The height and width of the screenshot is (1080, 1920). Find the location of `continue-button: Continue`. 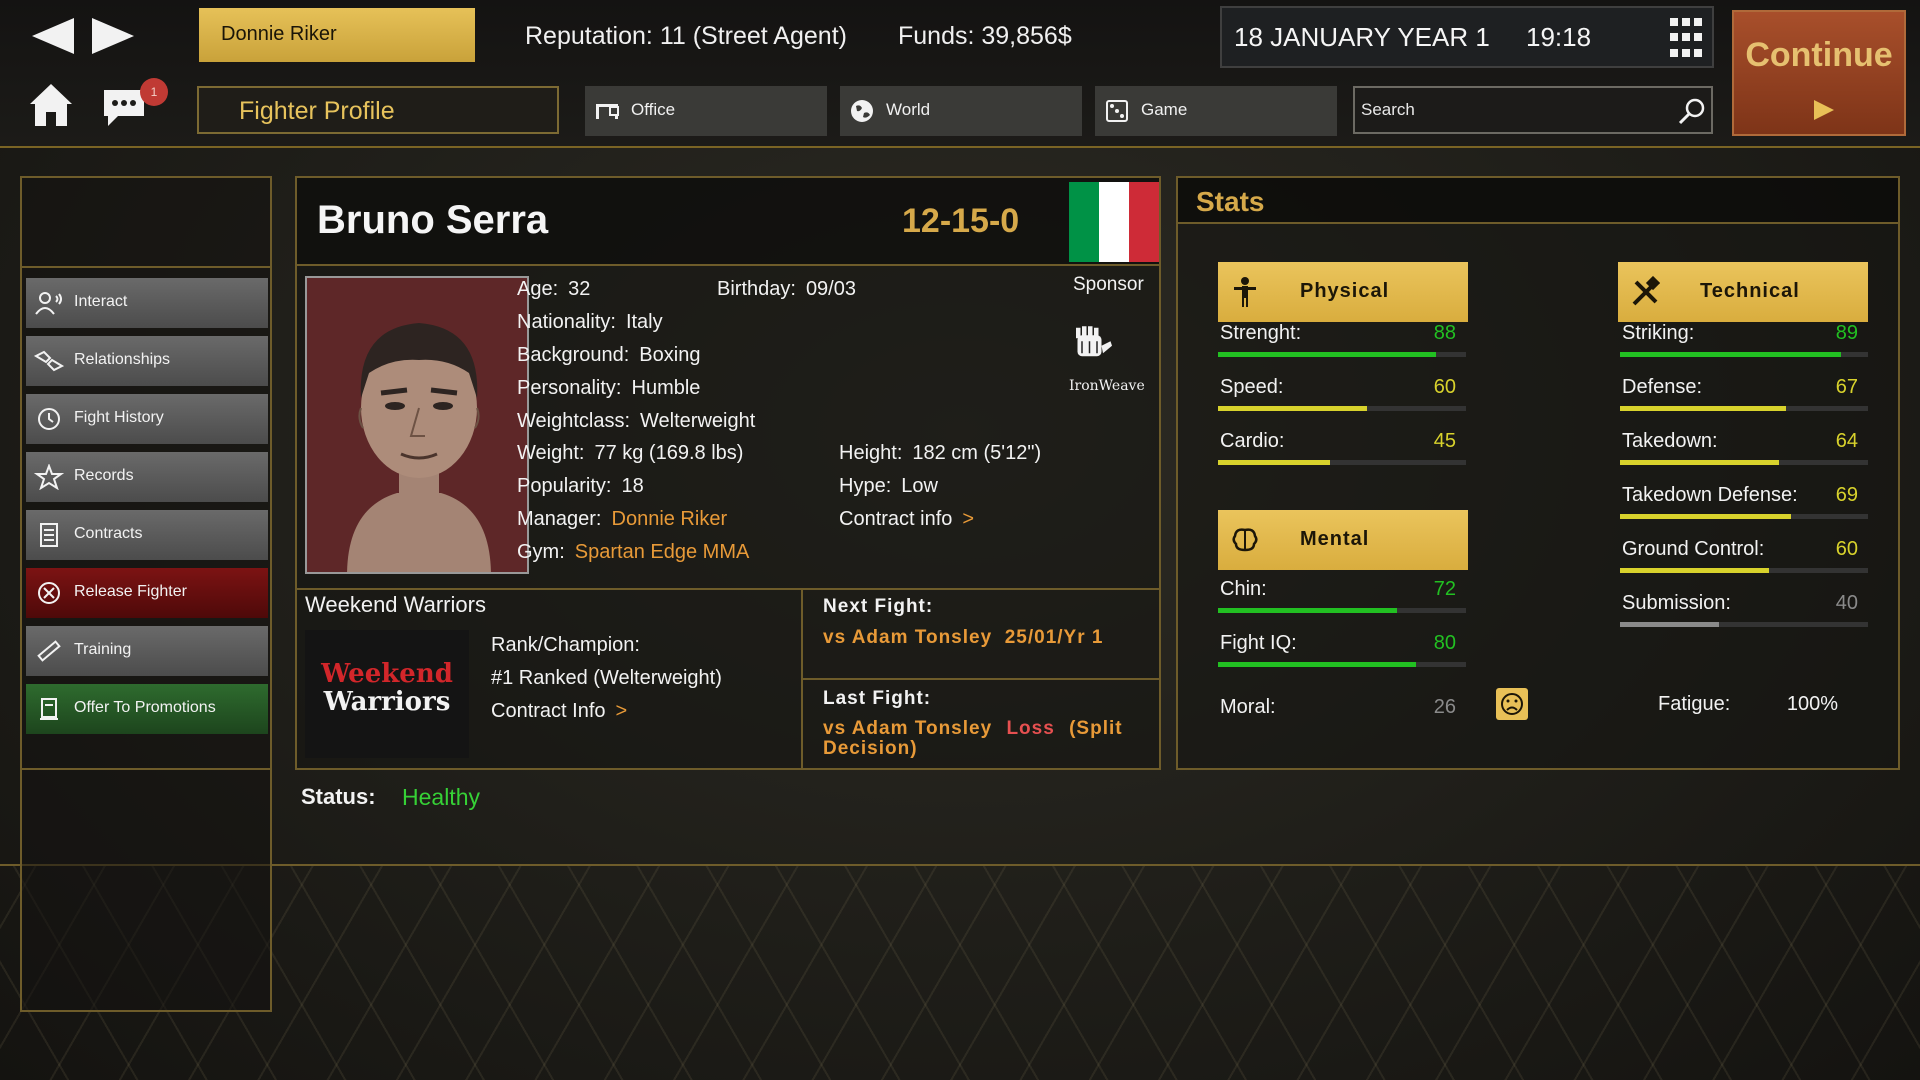

continue-button: Continue is located at coordinates (1819, 73).